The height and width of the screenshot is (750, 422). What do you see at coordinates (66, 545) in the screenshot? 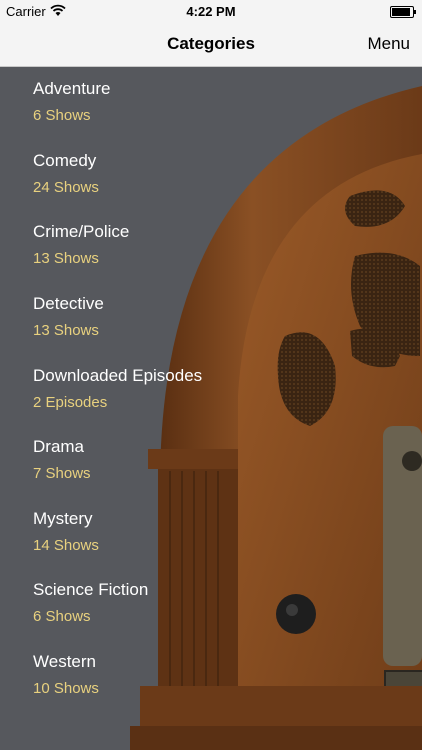
I see `category-count: 14 Shows` at bounding box center [66, 545].